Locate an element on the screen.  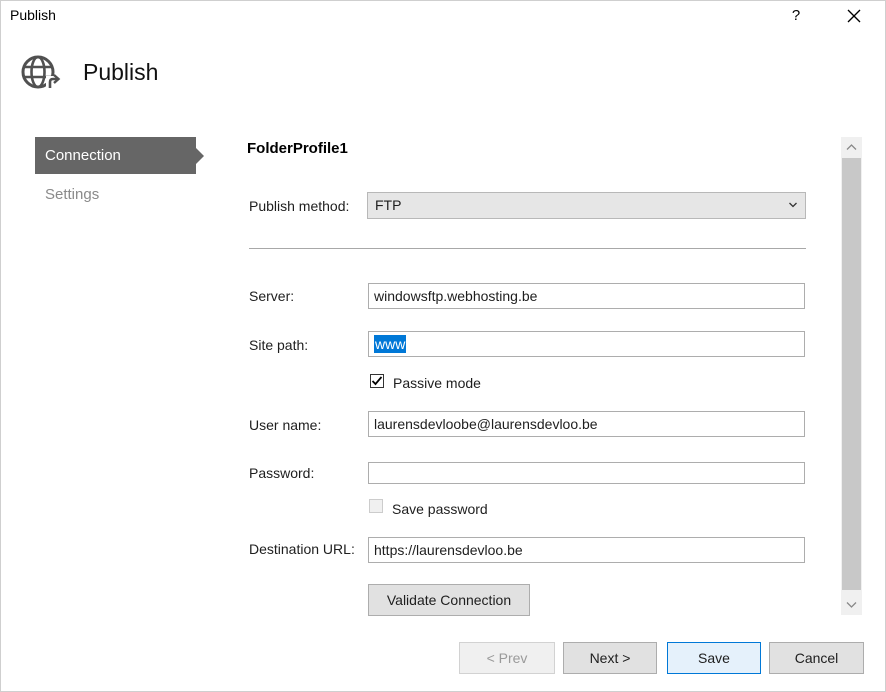
passive-mode-label: Passive mode is located at coordinates (437, 383).